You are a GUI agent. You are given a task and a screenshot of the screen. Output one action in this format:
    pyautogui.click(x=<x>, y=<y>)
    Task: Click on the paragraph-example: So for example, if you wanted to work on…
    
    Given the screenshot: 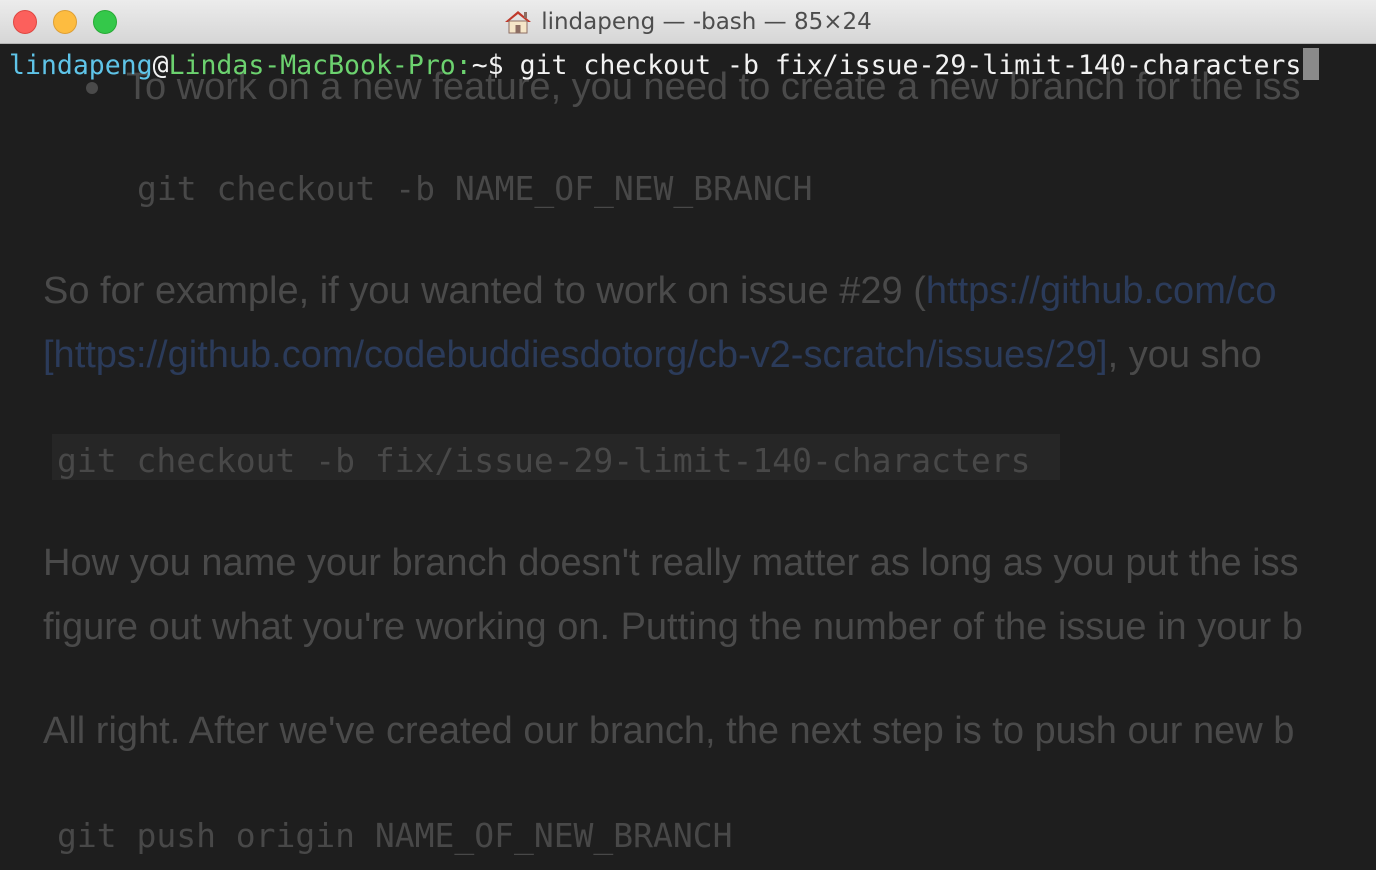 What is the action you would take?
    pyautogui.click(x=660, y=291)
    